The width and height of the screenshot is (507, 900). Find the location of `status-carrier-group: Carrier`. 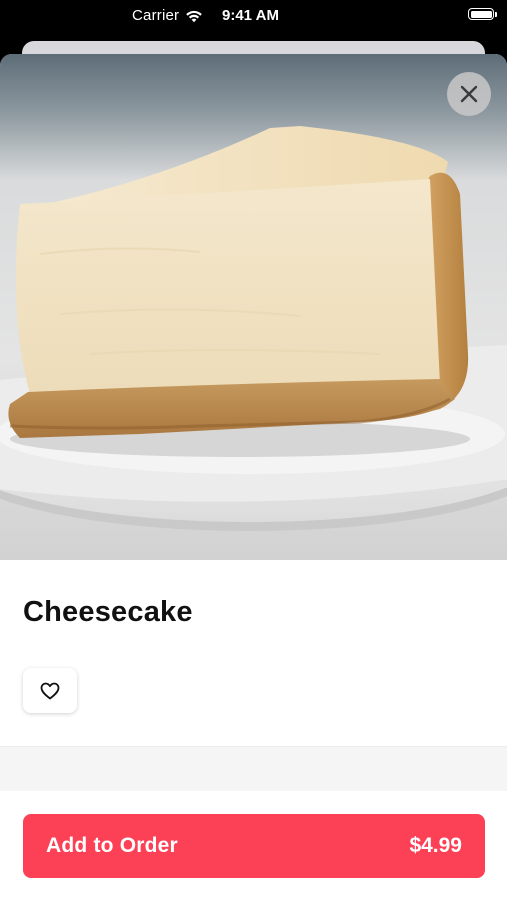

status-carrier-group: Carrier is located at coordinates (167, 15).